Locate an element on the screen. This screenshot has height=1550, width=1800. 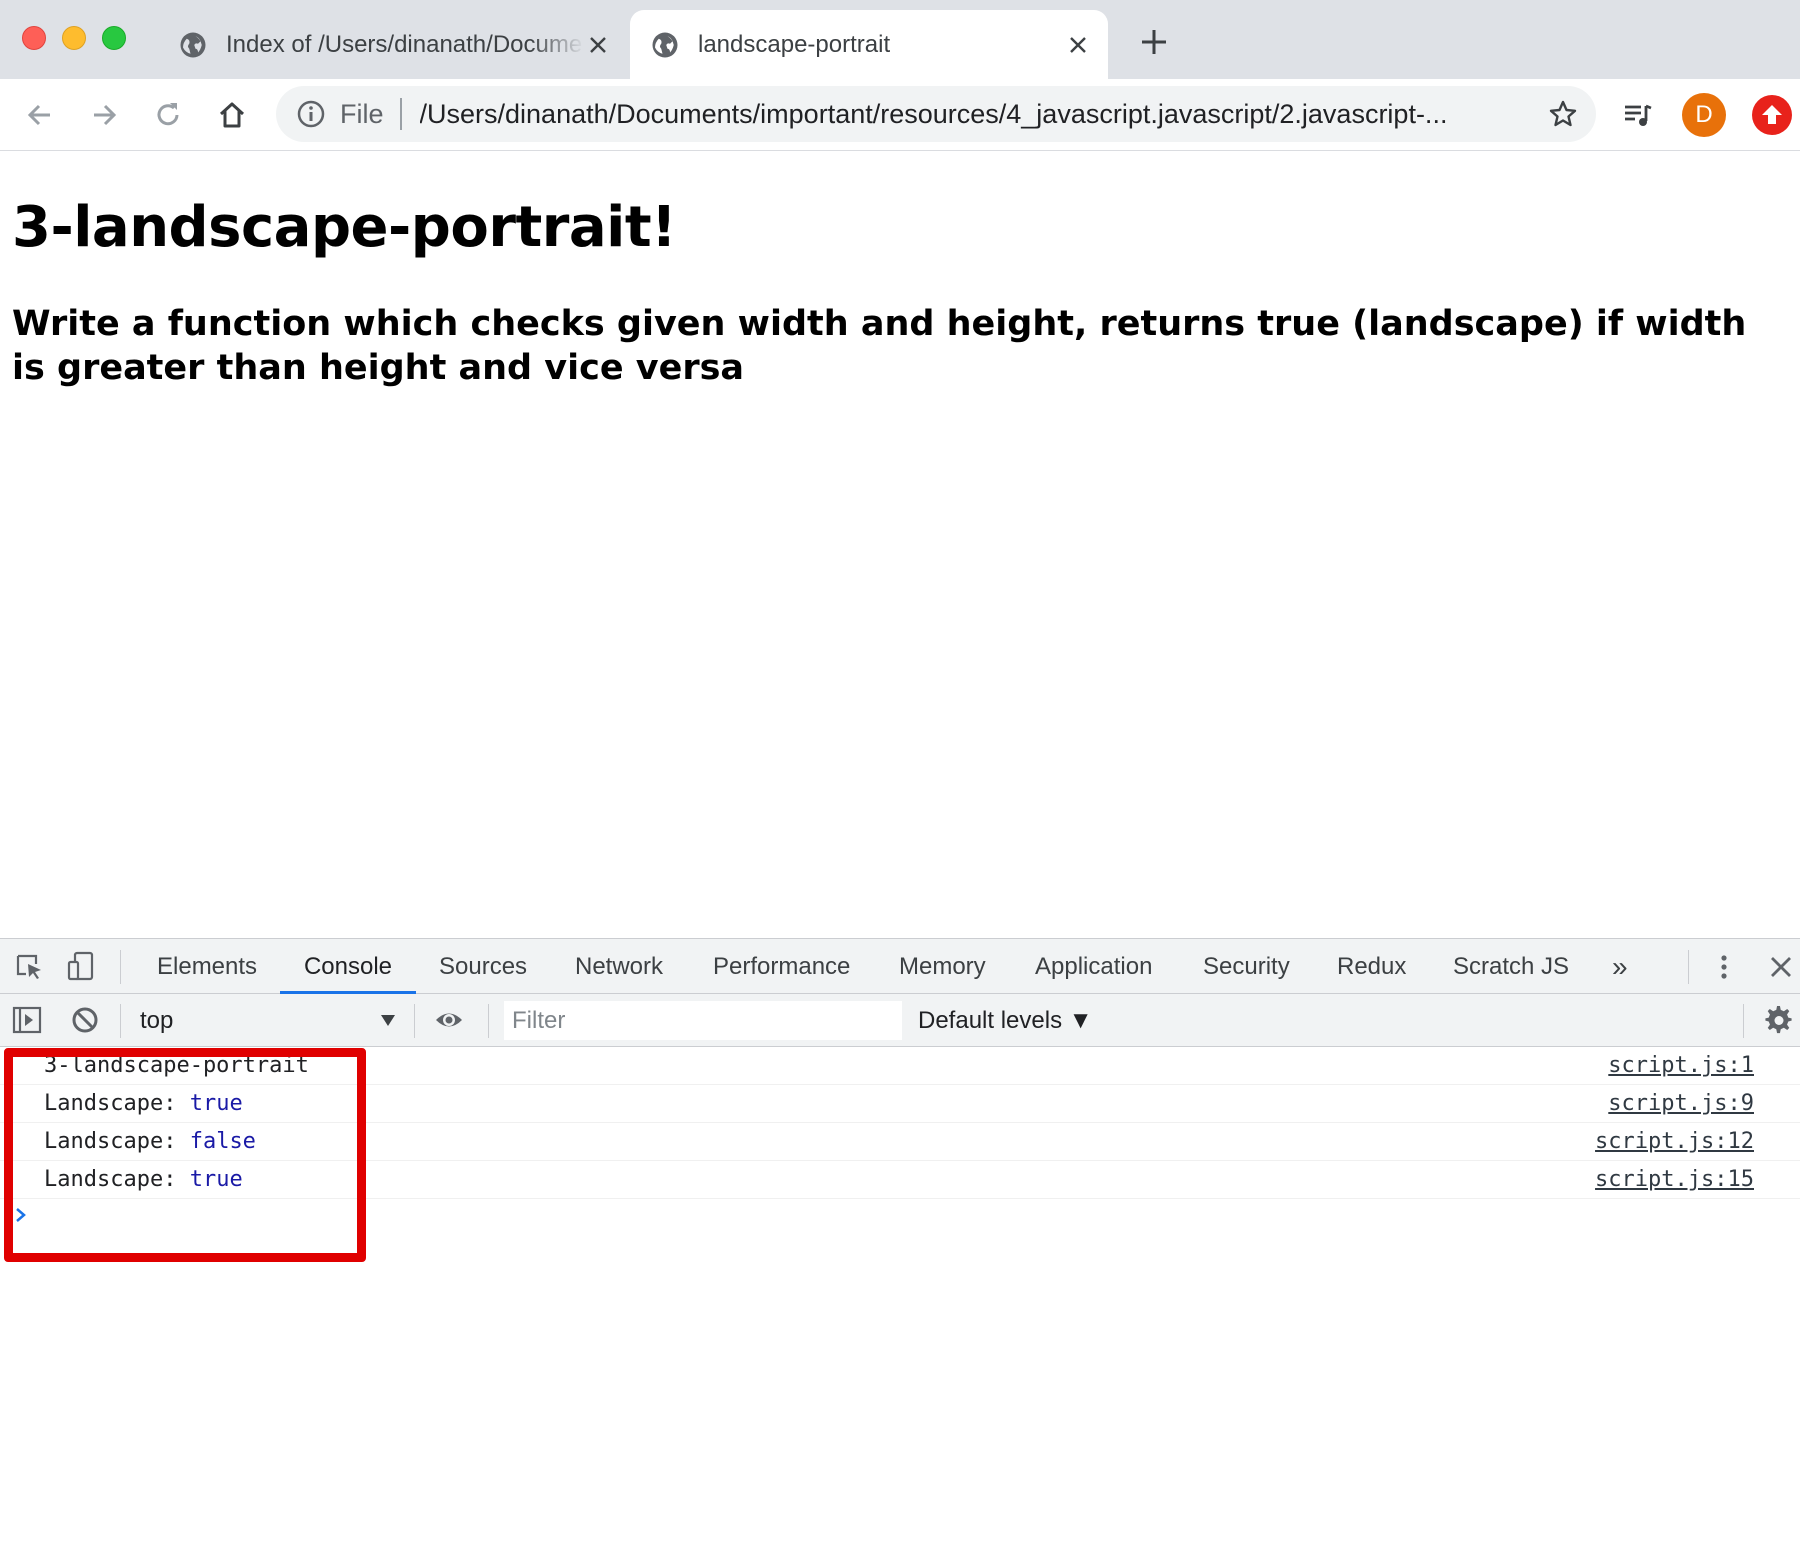
tab-landscape-portrait: landscape-portrait is located at coordinates (869, 44).